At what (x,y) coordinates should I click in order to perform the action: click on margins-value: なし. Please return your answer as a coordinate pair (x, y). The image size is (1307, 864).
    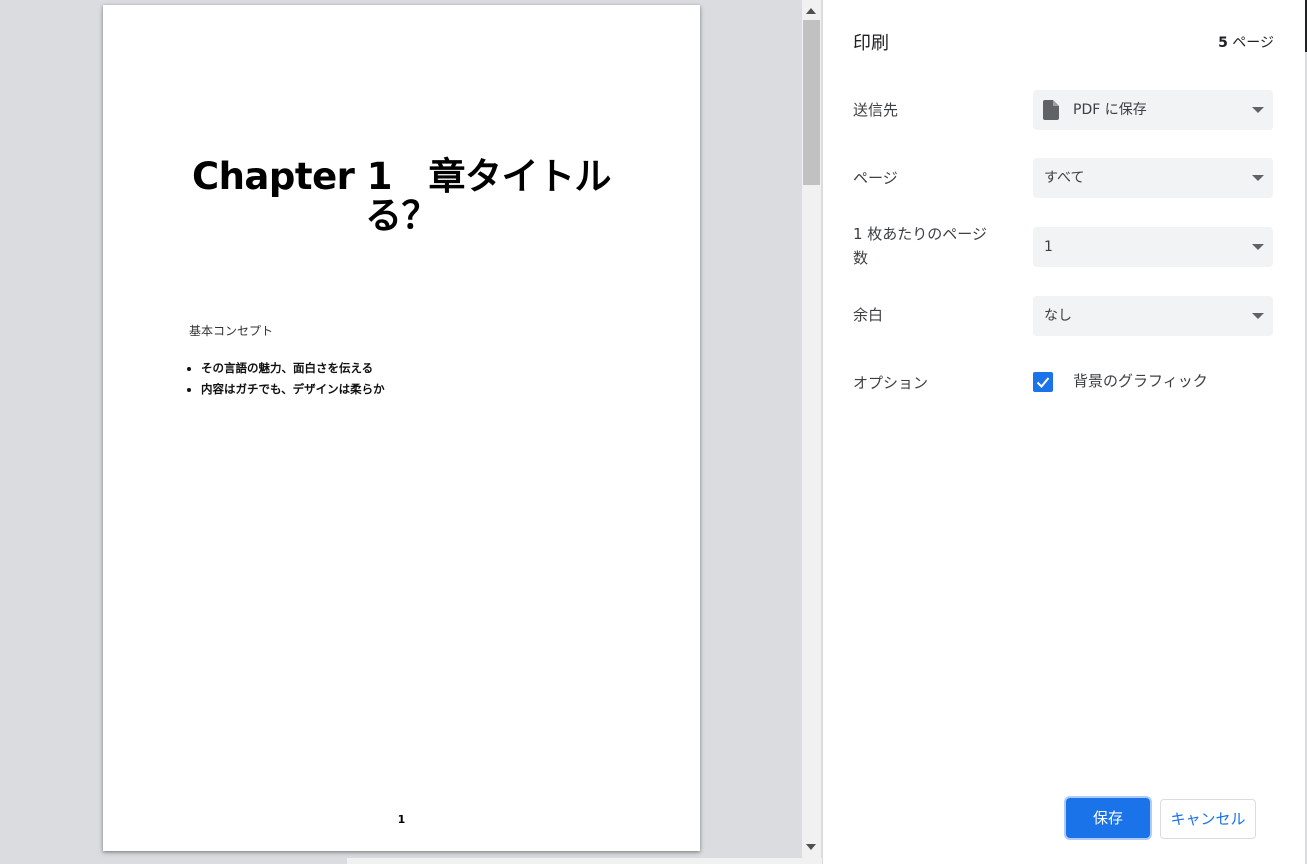
    Looking at the image, I should click on (1058, 316).